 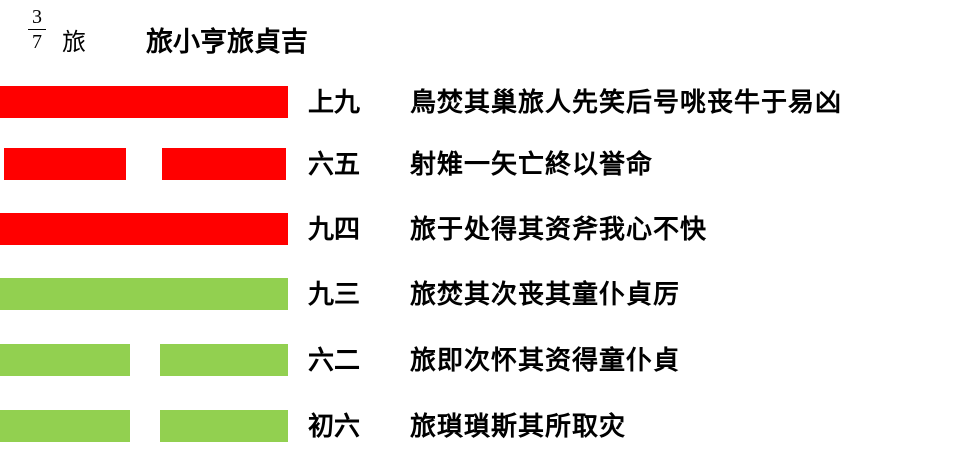 I want to click on line-position-label: 六二, so click(x=334, y=361).